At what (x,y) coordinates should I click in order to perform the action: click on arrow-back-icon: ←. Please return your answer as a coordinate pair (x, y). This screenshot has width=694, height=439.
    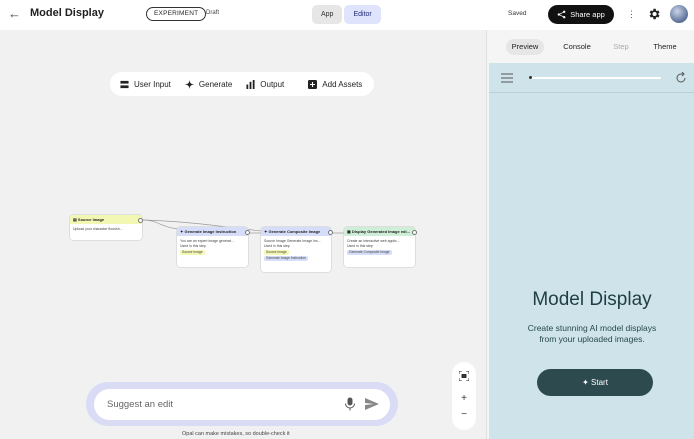
    Looking at the image, I should click on (15, 14).